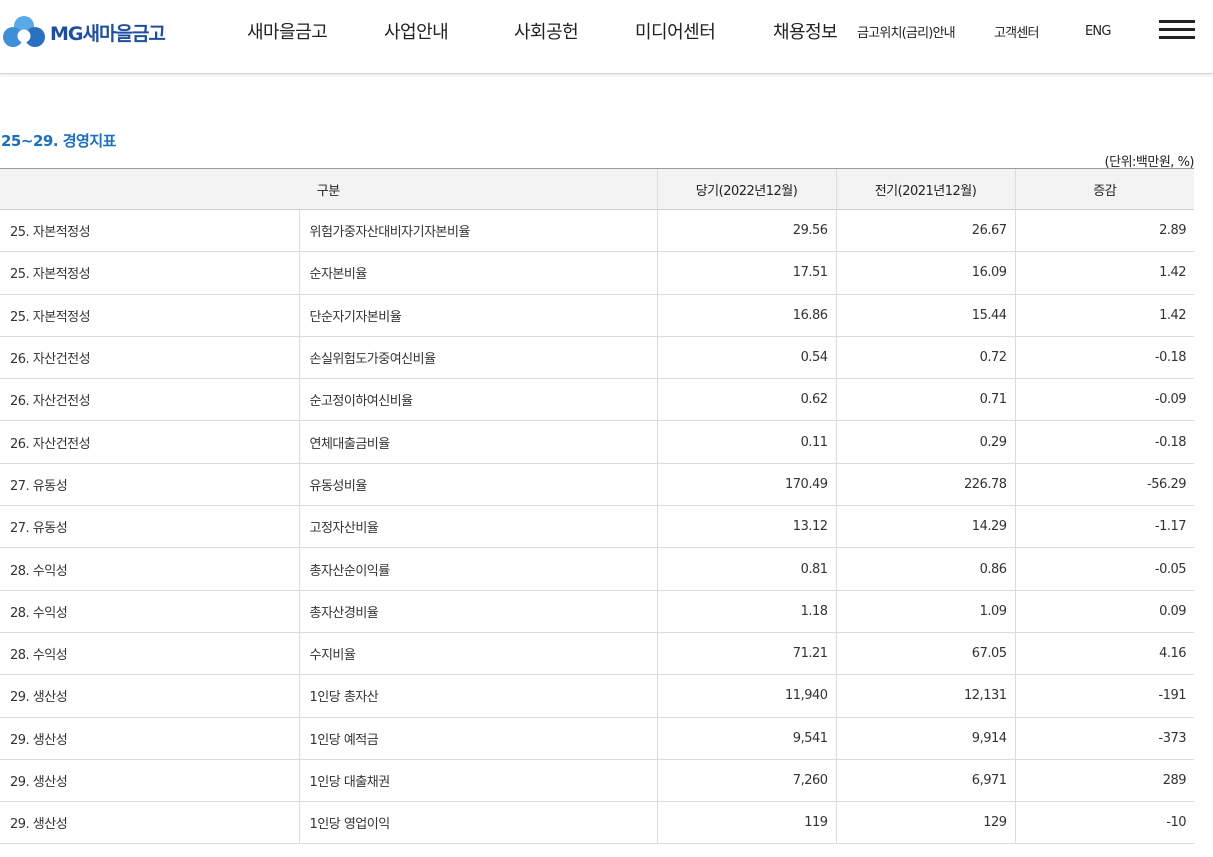 This screenshot has width=1213, height=857. What do you see at coordinates (746, 400) in the screenshot?
I see `row-current-value: 0.62` at bounding box center [746, 400].